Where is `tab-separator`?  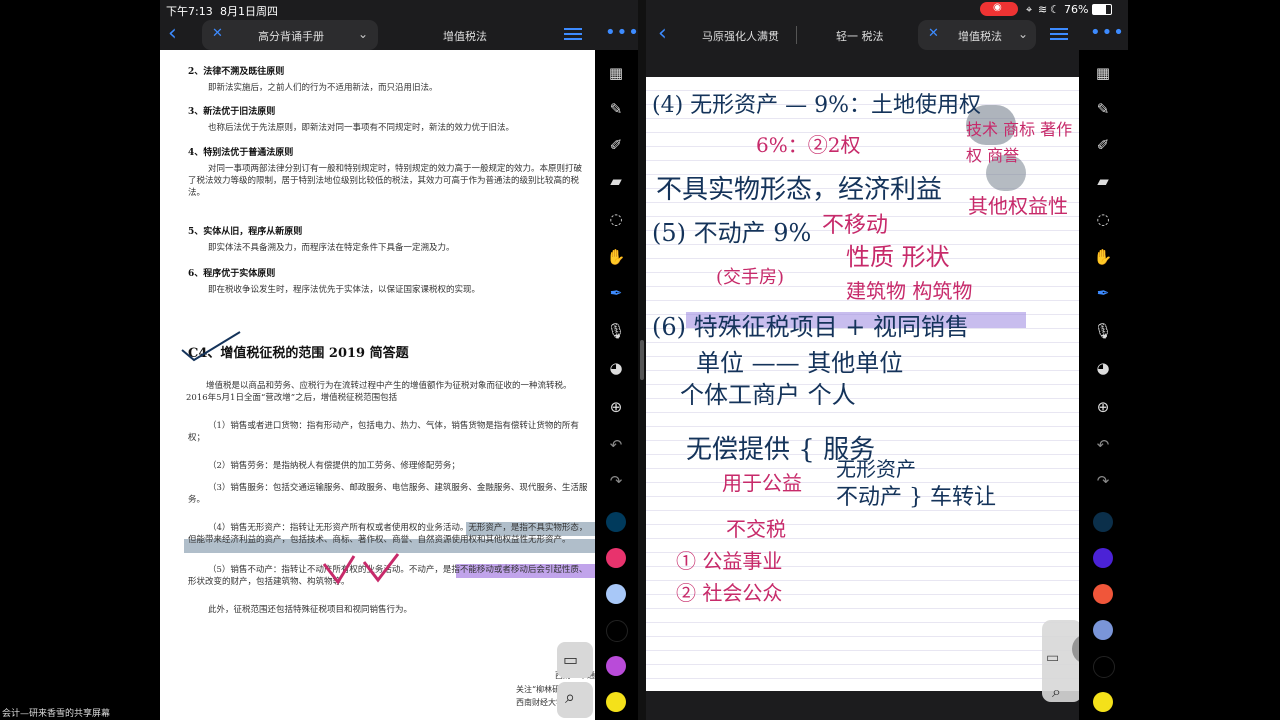 tab-separator is located at coordinates (796, 35).